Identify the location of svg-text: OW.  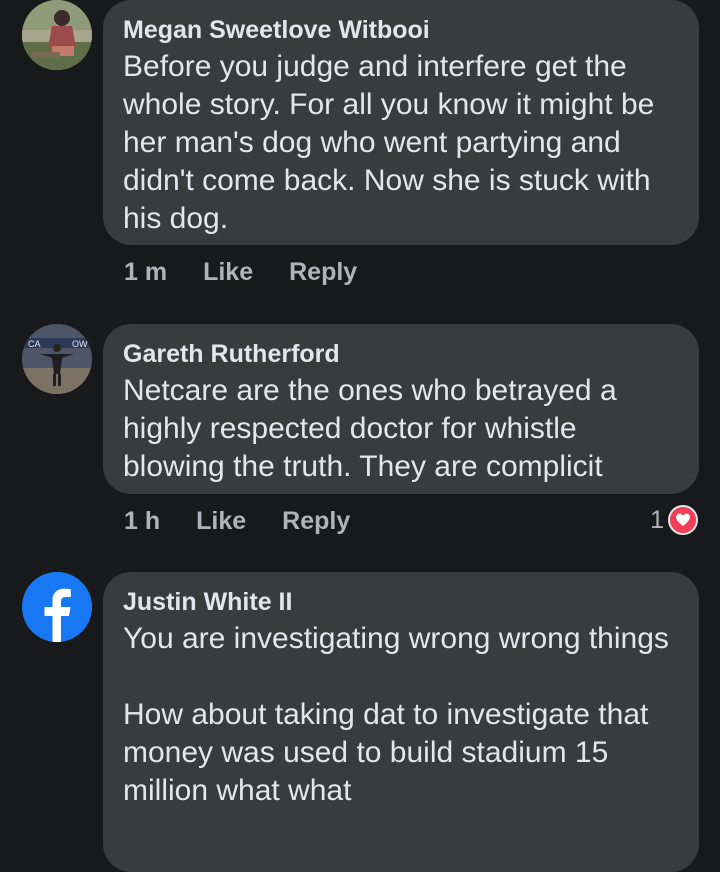
(80, 344).